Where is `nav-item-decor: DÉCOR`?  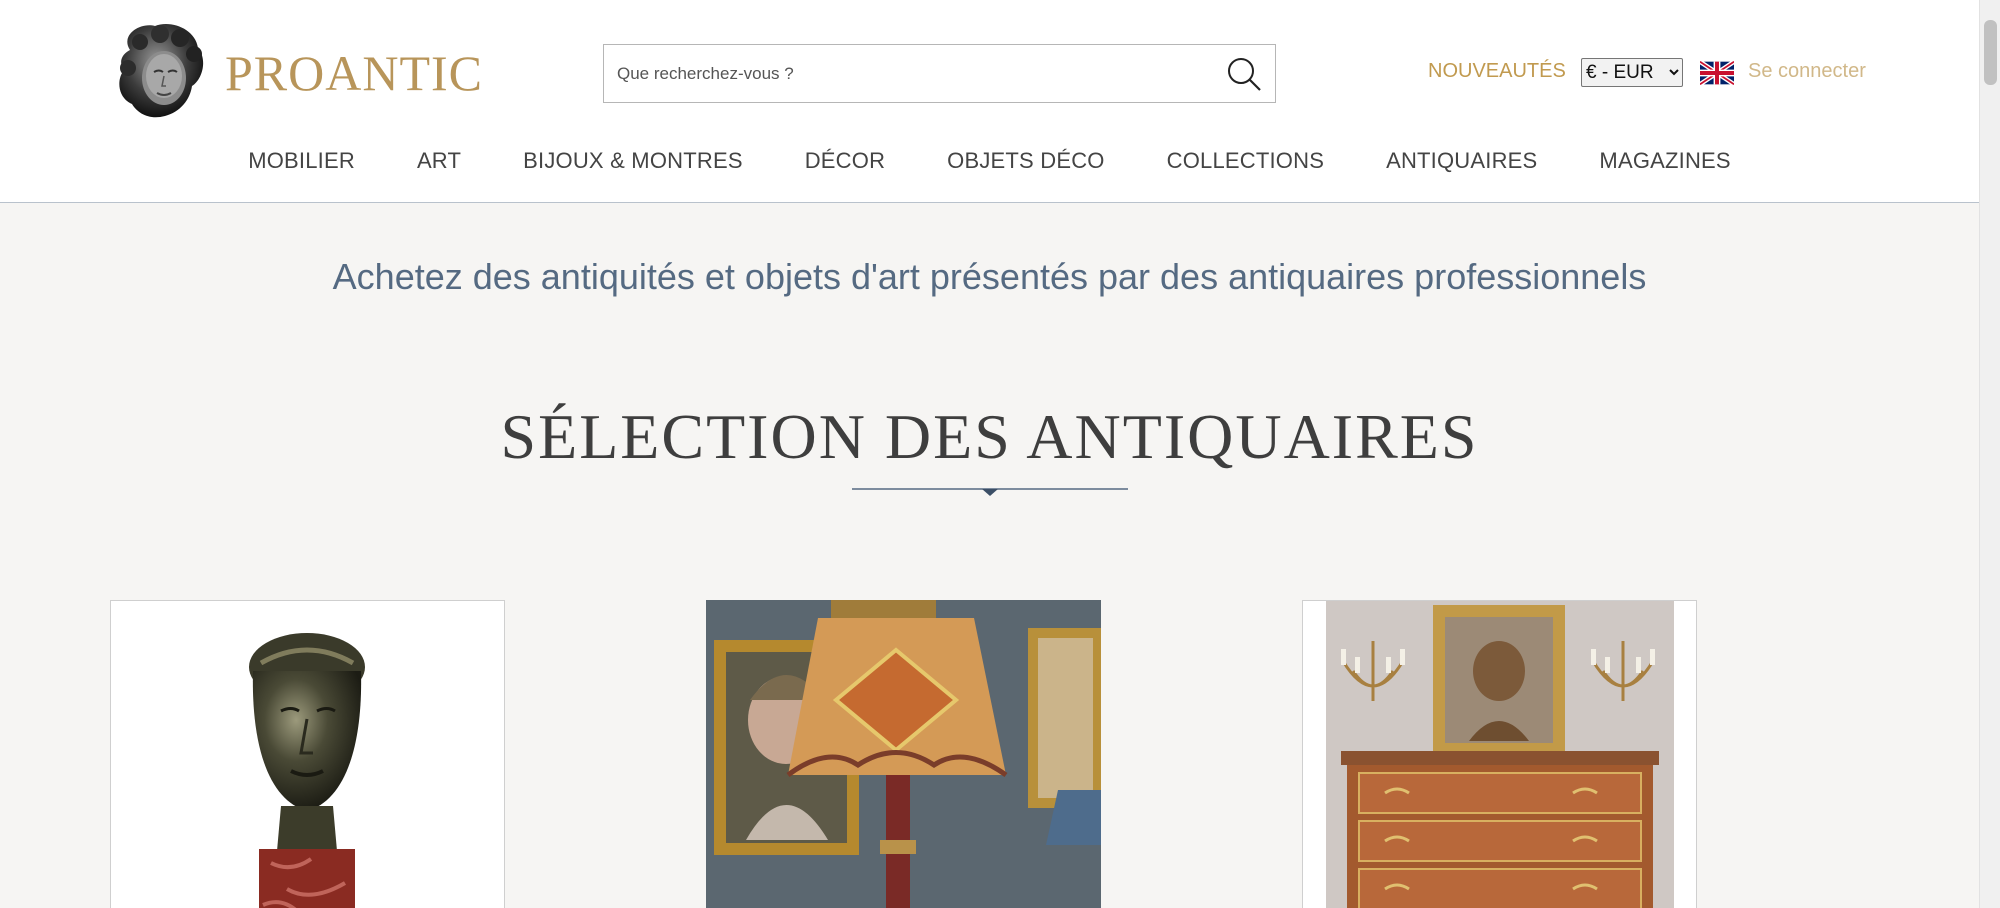 nav-item-decor: DÉCOR is located at coordinates (845, 163).